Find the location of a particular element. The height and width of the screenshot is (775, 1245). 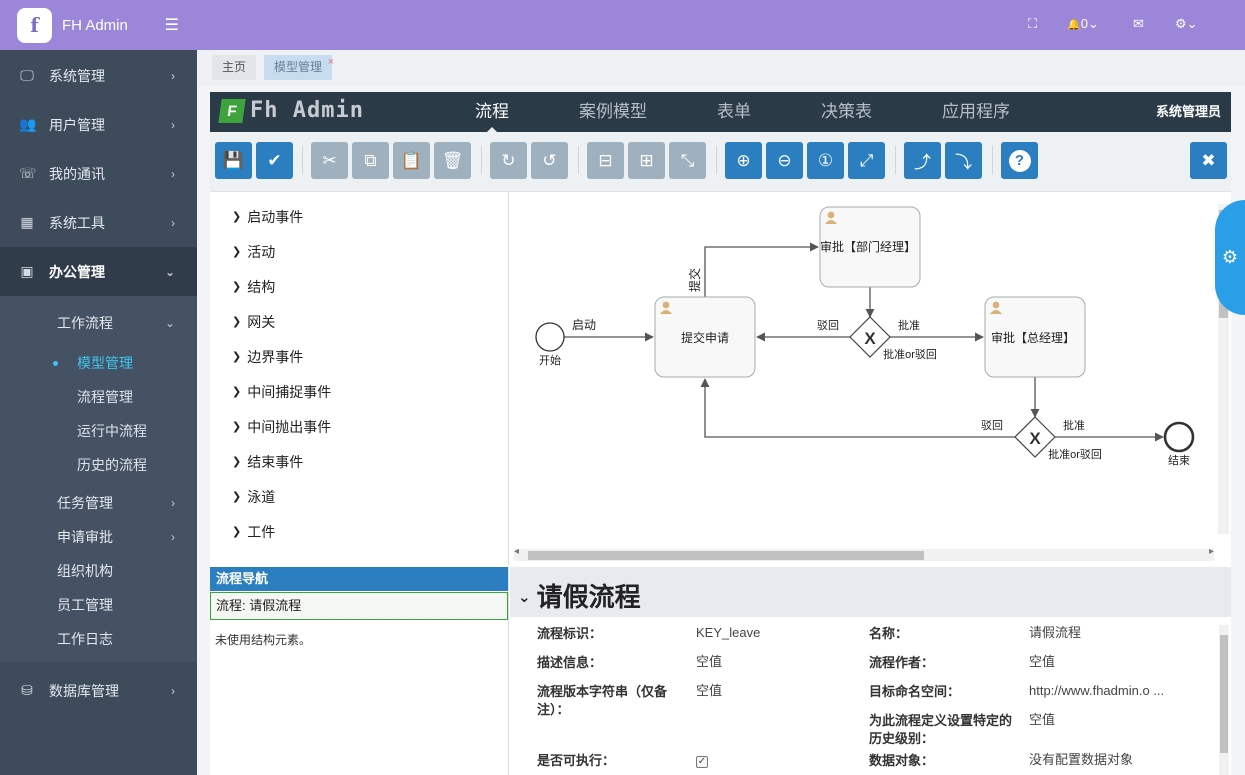

task-label: 审批【部门经理】 is located at coordinates (868, 246).